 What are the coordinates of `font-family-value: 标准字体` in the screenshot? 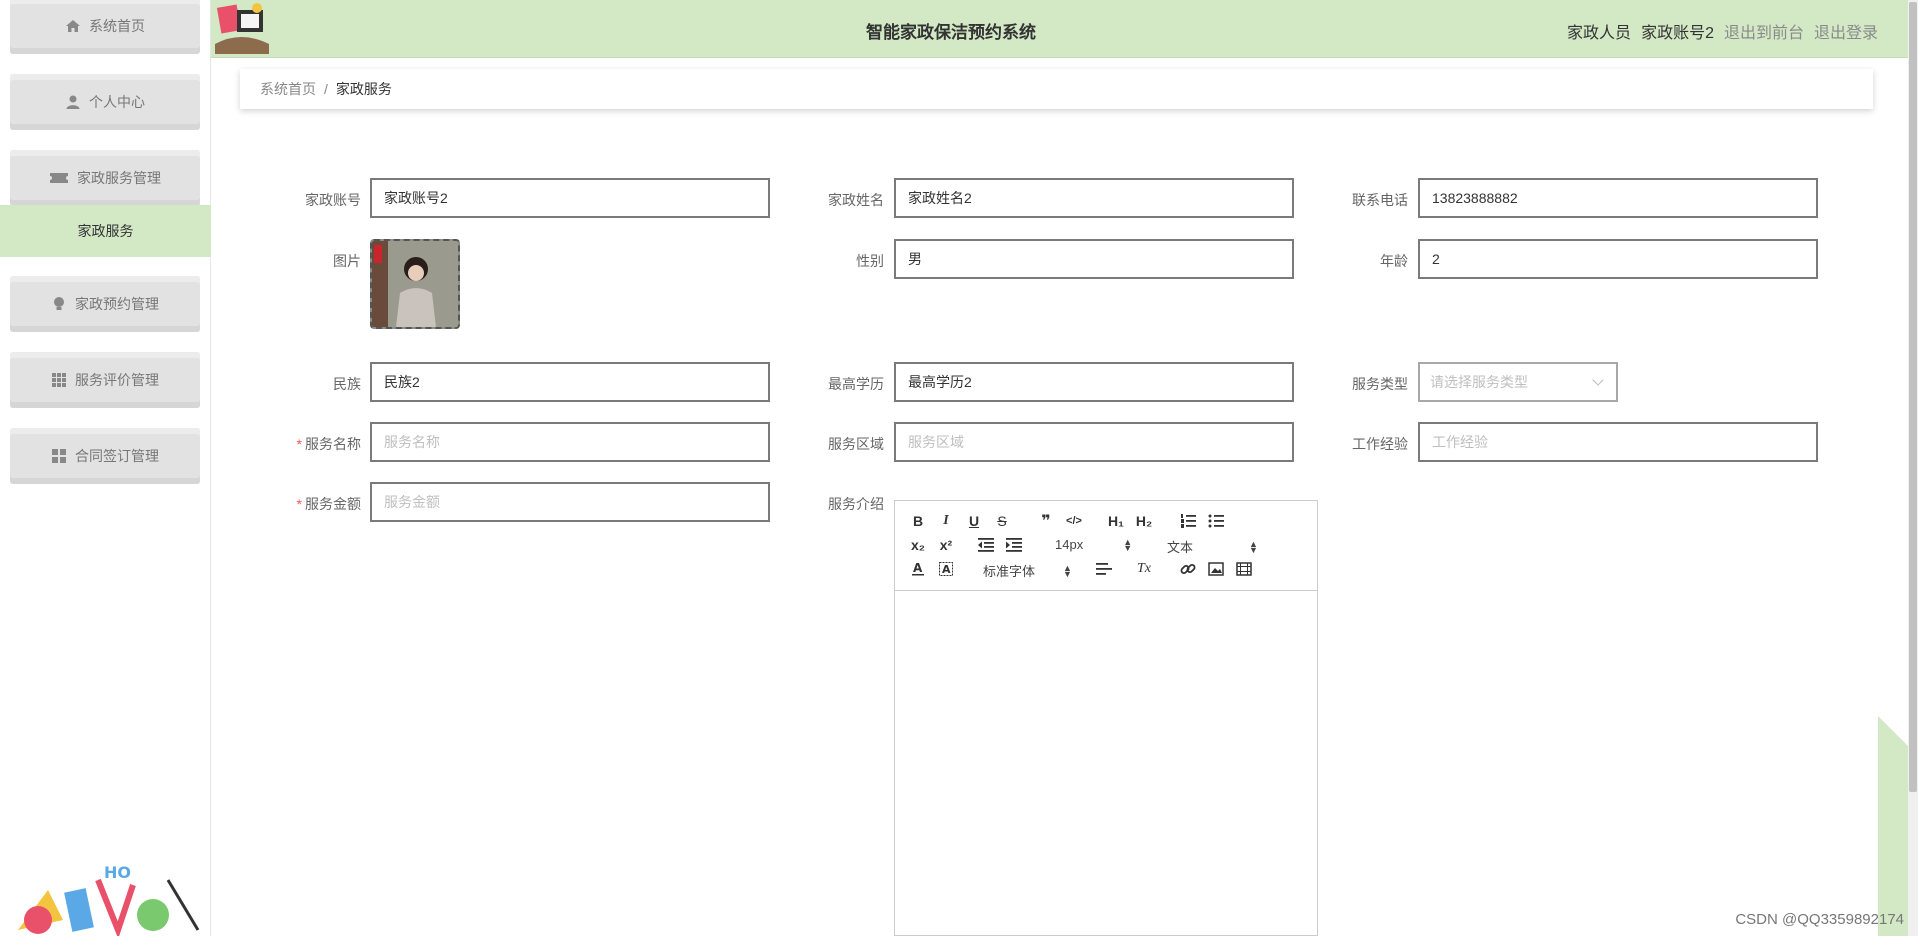 It's located at (1009, 571).